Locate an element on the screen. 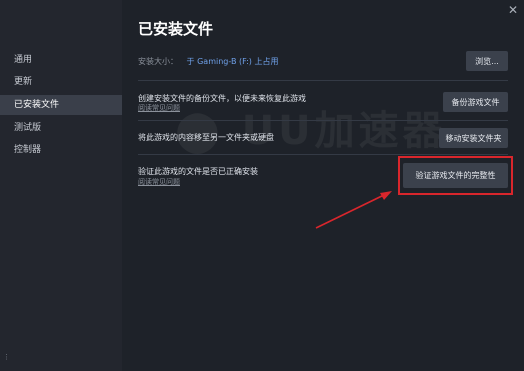  sidebar-item-general: 通用 is located at coordinates (61, 60).